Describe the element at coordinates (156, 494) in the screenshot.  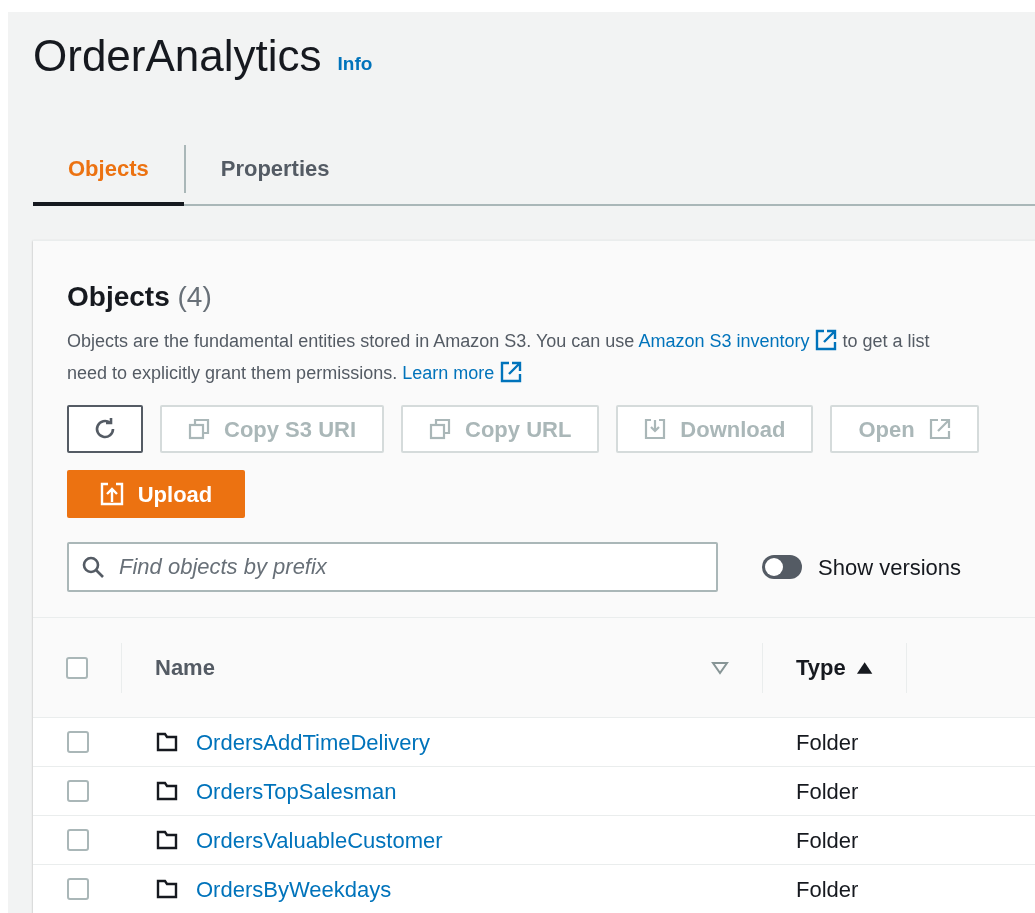
I see `upload-button: Upload` at that location.